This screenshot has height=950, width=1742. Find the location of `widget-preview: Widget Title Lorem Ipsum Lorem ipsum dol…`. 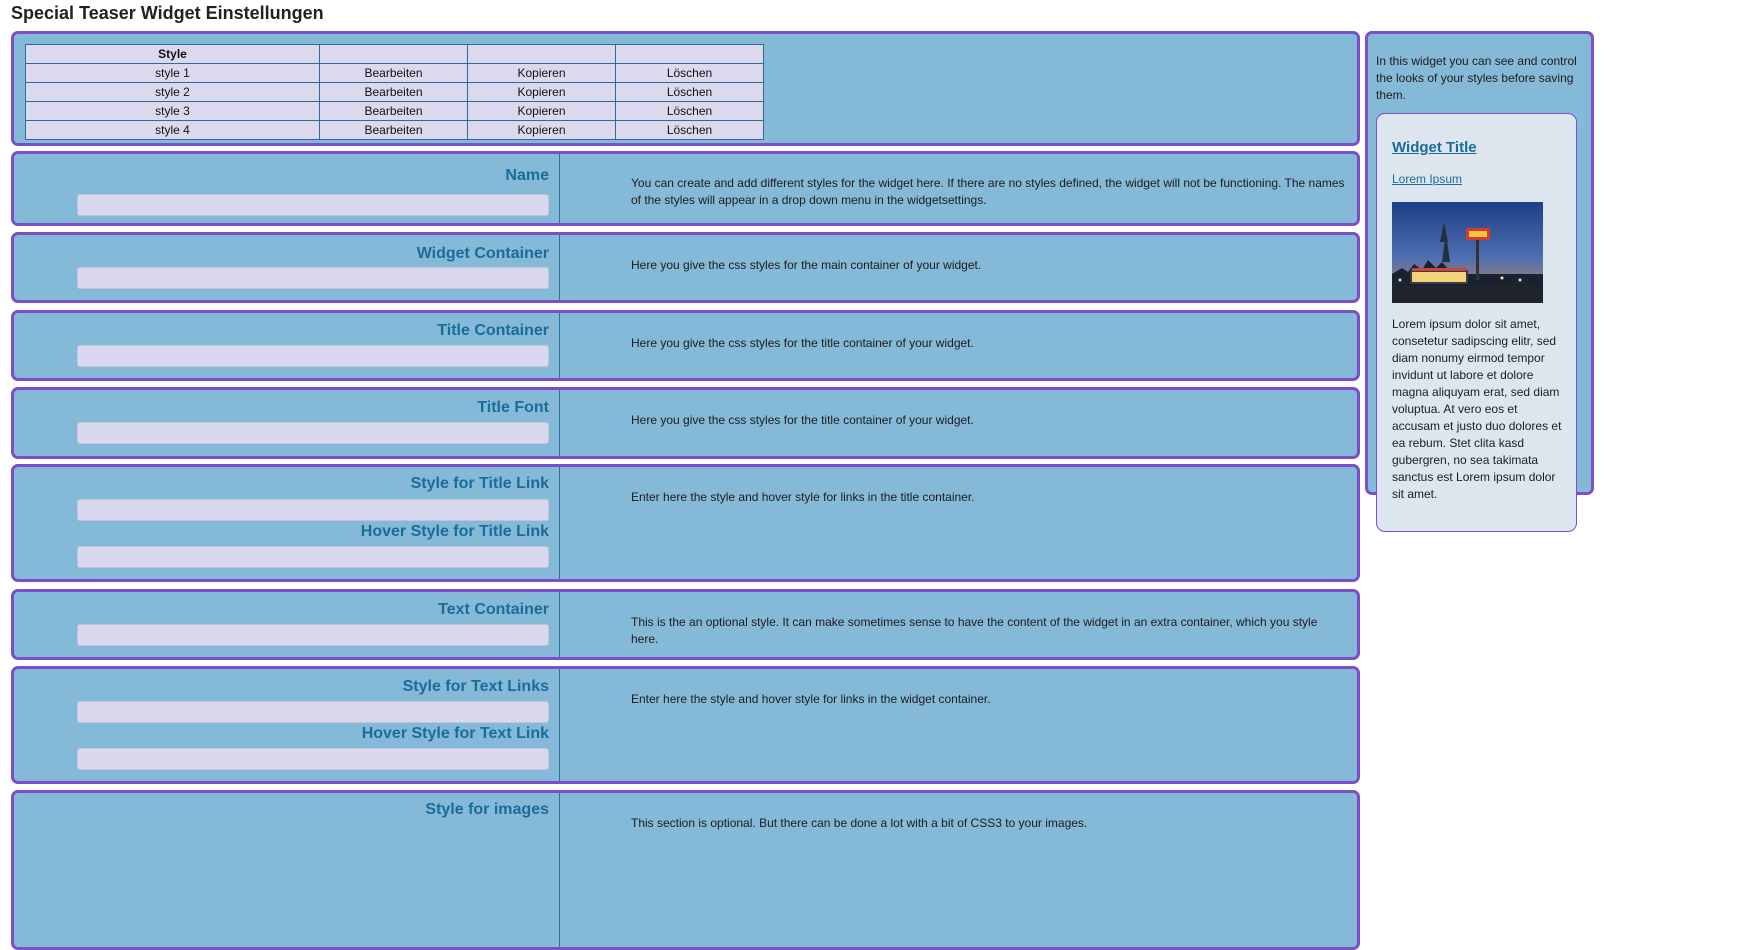

widget-preview: Widget Title Lorem Ipsum Lorem ipsum dol… is located at coordinates (1476, 322).